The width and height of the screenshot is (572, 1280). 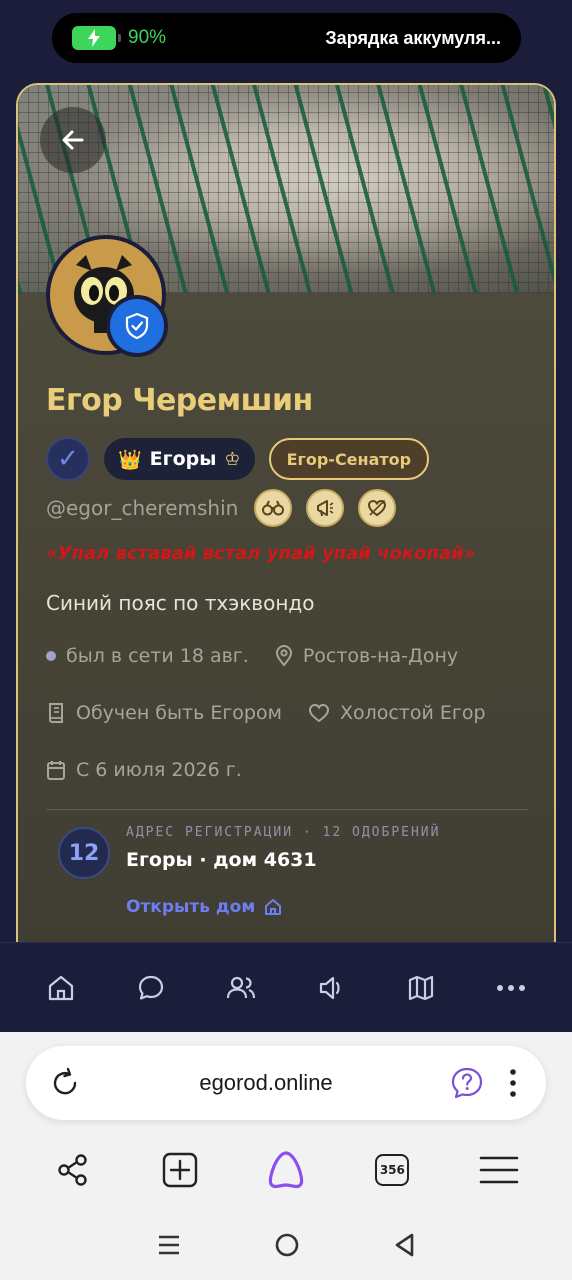 I want to click on joined-text: С 6 июля 2026 г., so click(x=159, y=770).